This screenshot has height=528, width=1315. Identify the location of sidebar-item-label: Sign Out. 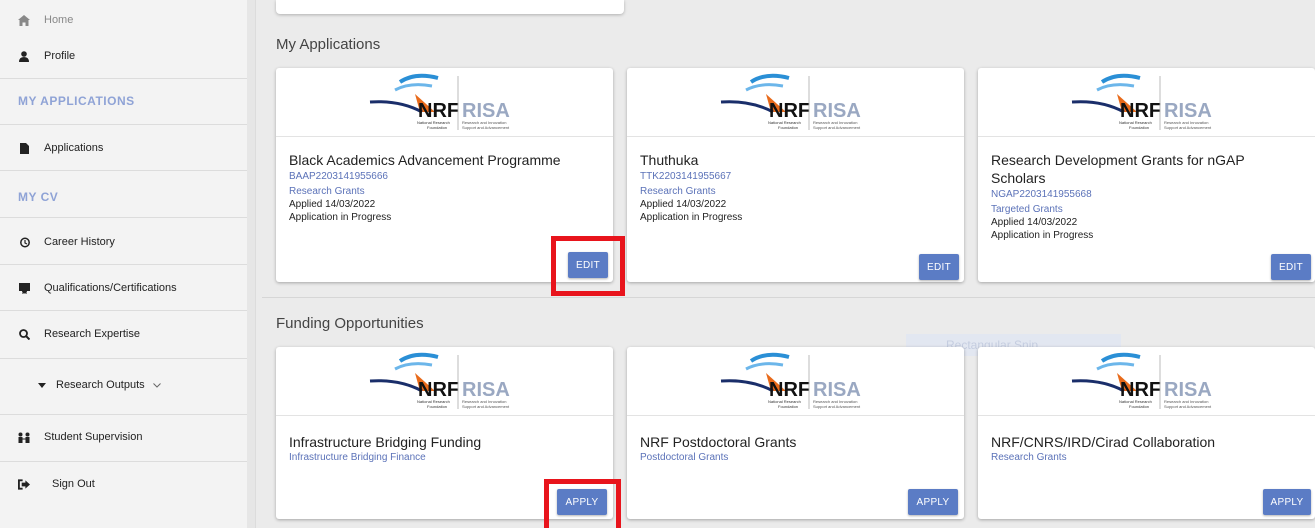
(73, 484).